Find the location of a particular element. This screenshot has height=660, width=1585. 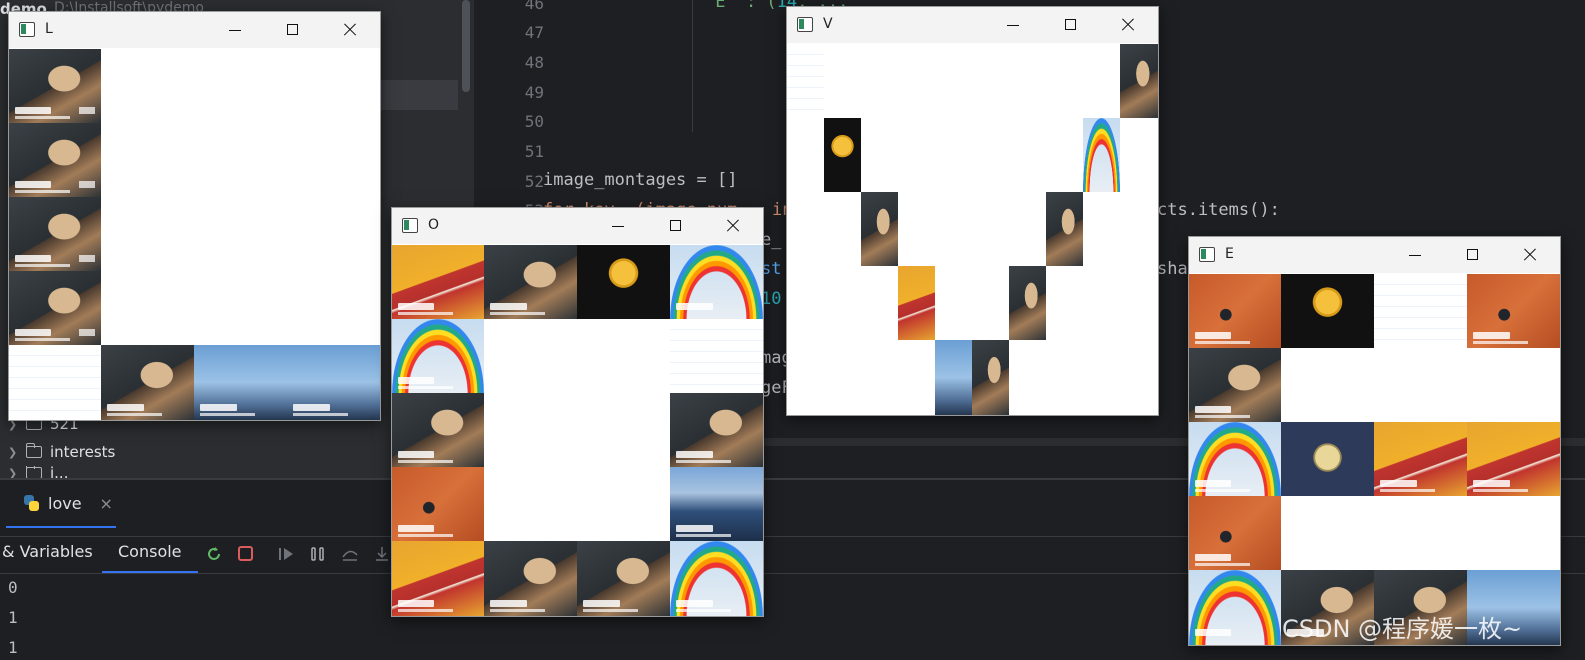

window-title: V is located at coordinates (828, 24).